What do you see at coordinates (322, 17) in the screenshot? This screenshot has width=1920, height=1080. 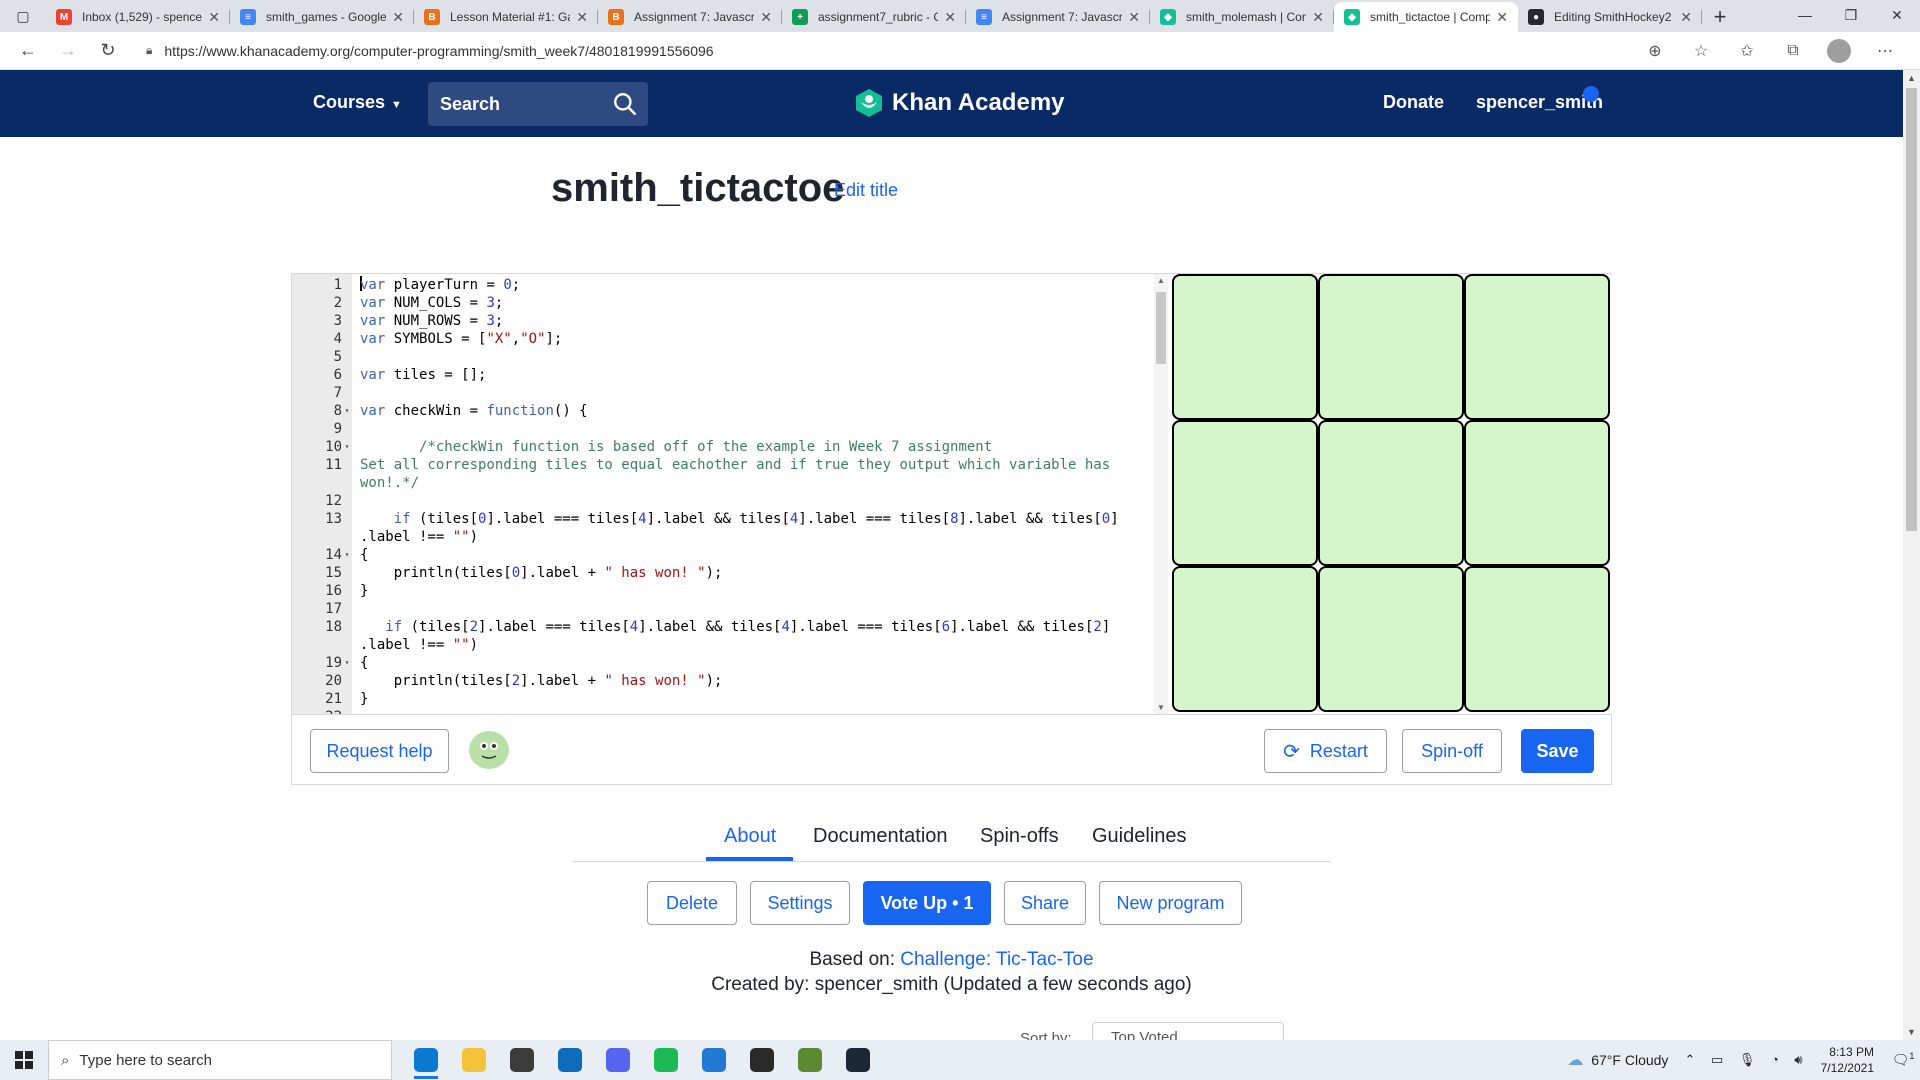 I see `browser-tab: ≡ smith_games - Google ✕` at bounding box center [322, 17].